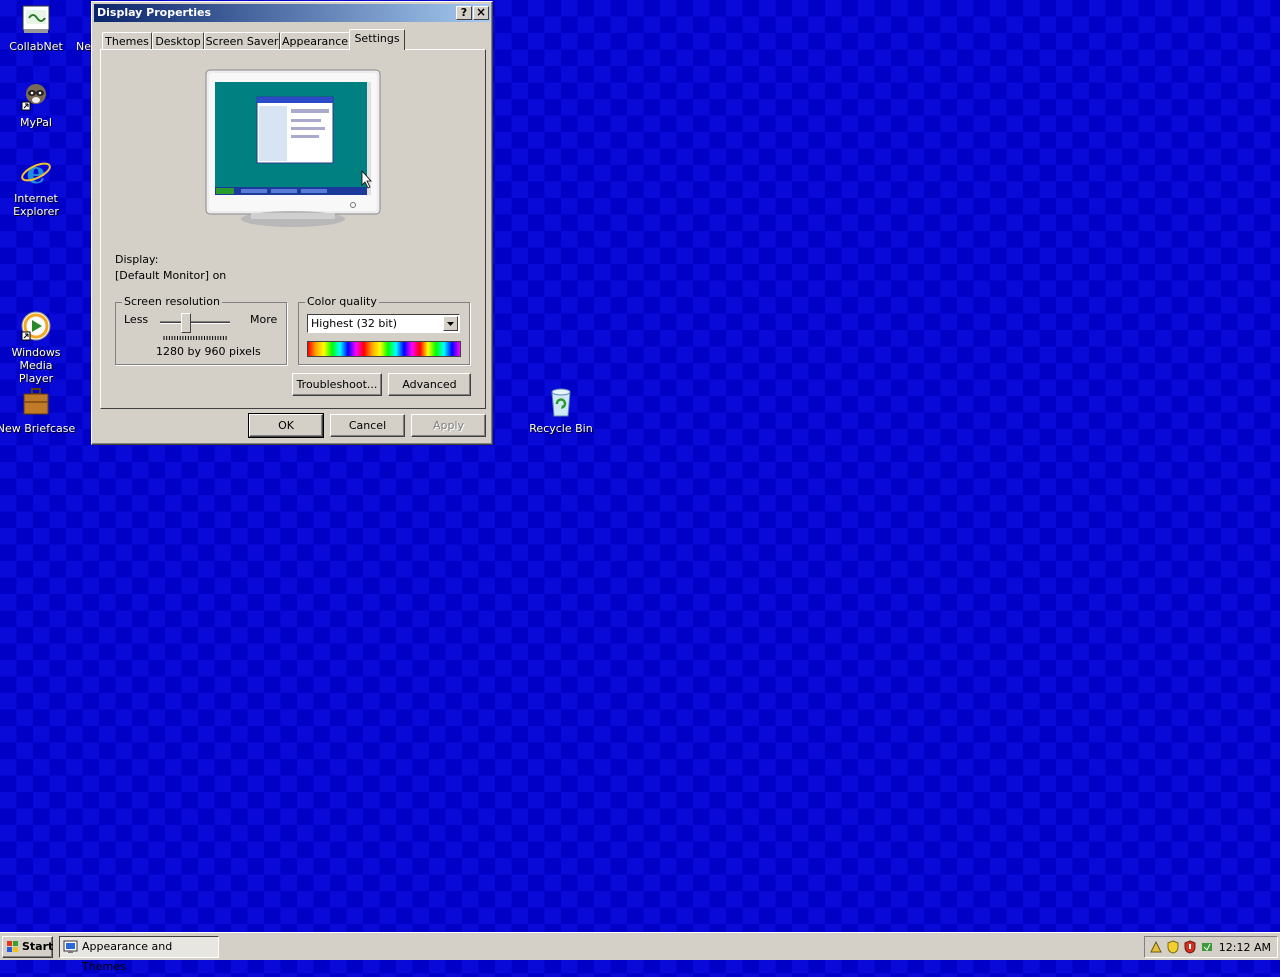 The height and width of the screenshot is (977, 1280). I want to click on desktop-icon-windows-media-player: Windows Media Player, so click(38, 347).